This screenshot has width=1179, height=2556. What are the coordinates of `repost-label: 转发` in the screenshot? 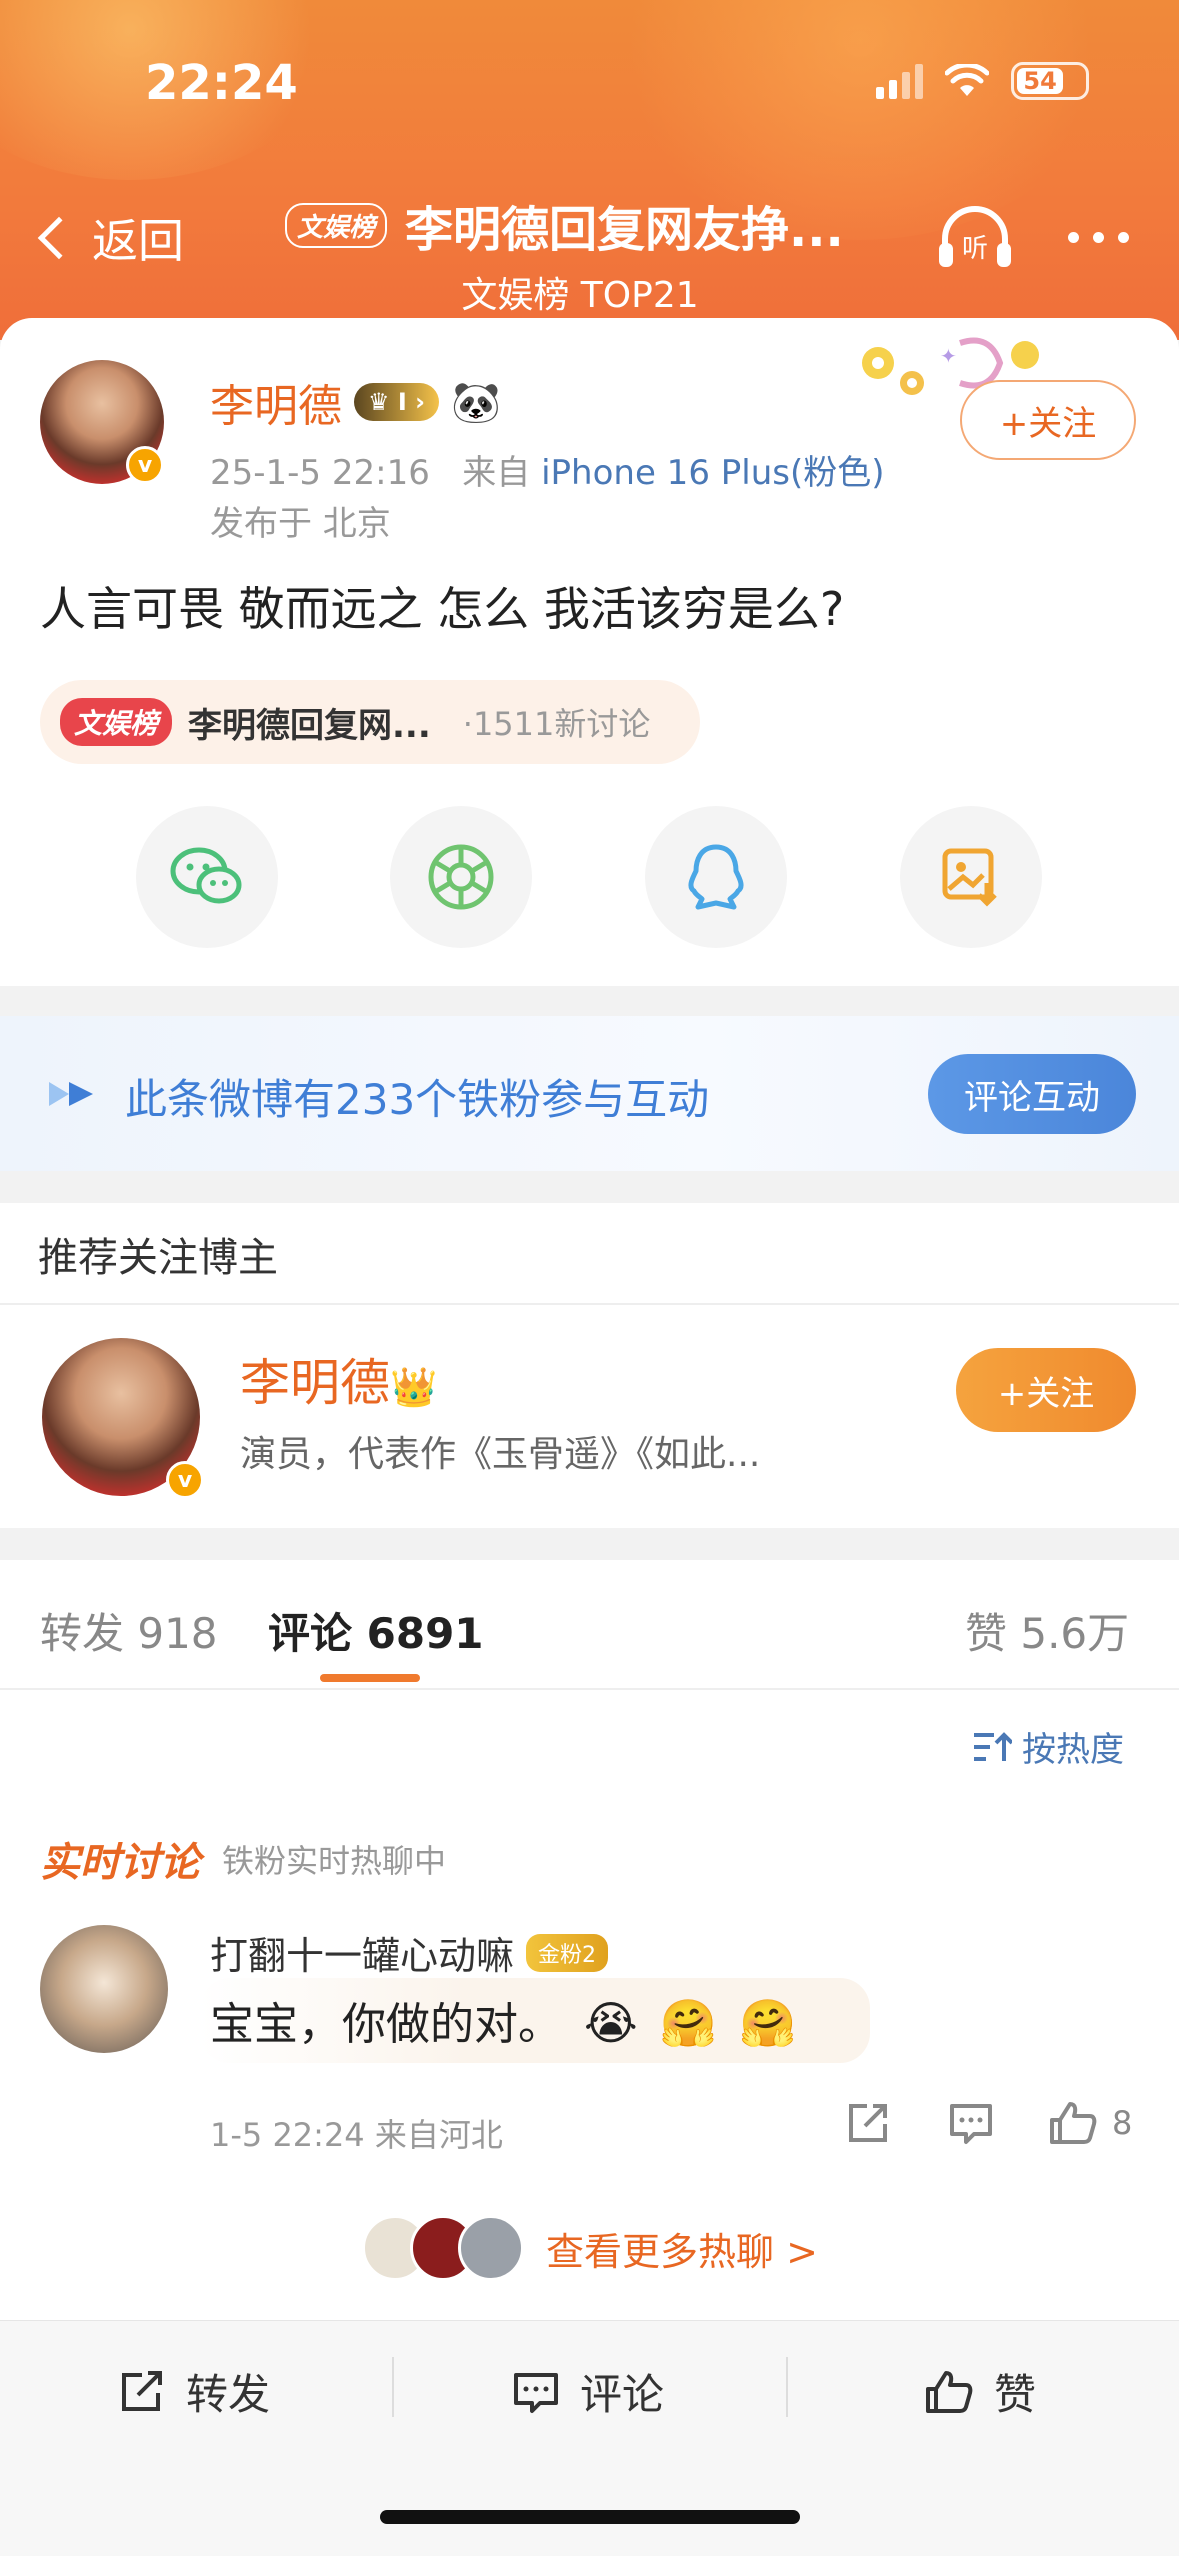 It's located at (228, 2394).